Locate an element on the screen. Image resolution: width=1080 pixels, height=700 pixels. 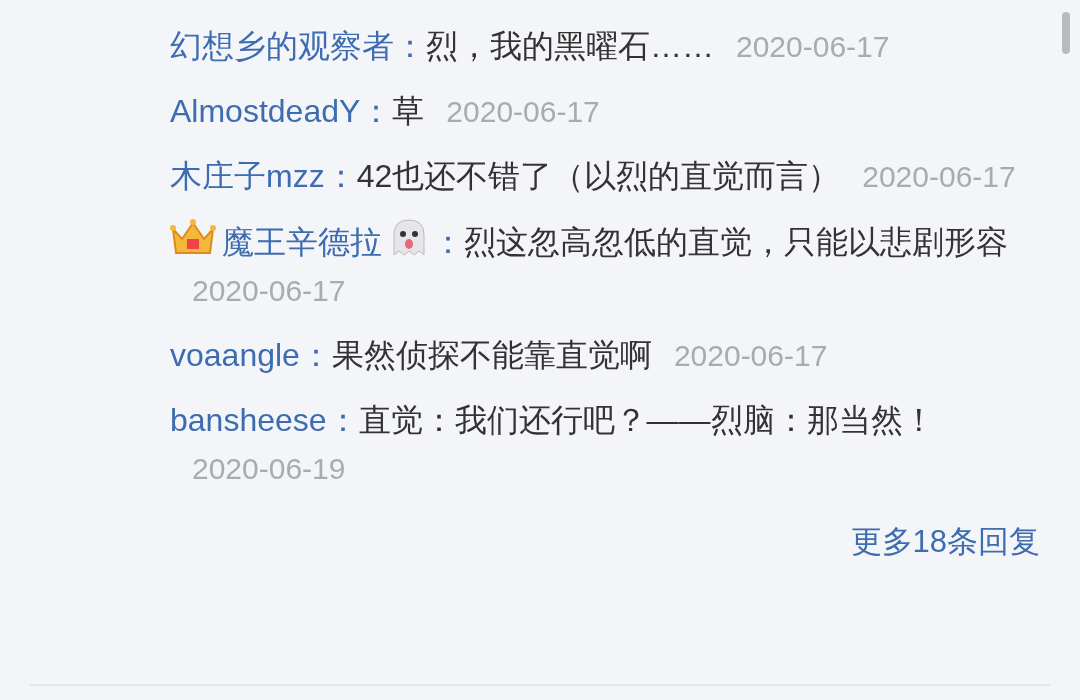
scrollbar is located at coordinates (1066, 33).